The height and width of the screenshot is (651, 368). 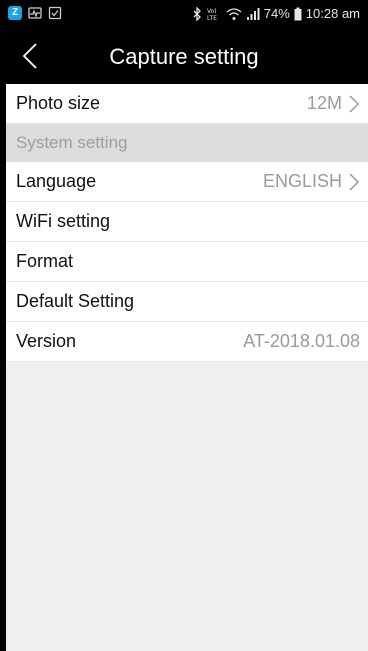 I want to click on language-label: Language, so click(x=56, y=181).